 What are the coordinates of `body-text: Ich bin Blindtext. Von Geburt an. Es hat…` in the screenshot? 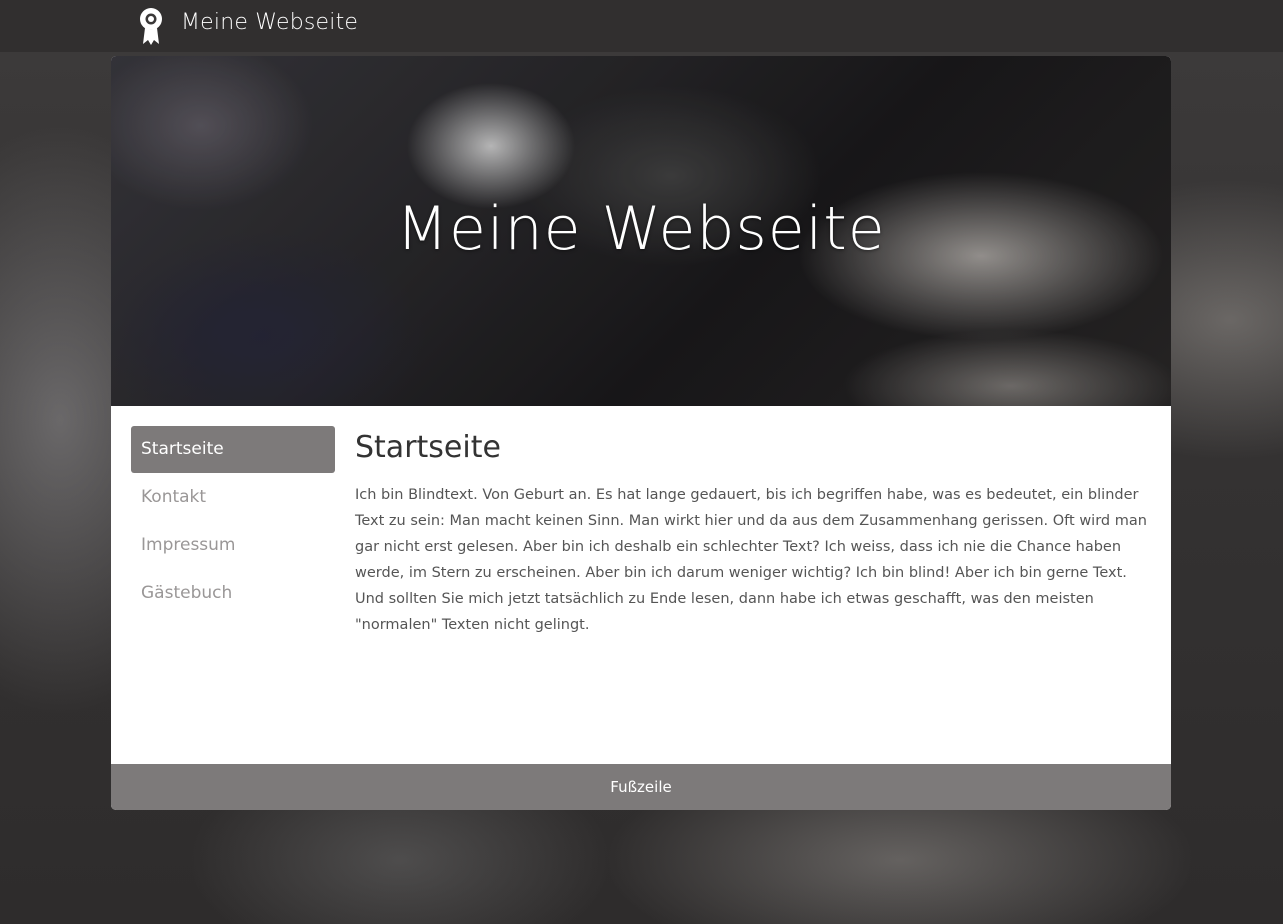 It's located at (751, 560).